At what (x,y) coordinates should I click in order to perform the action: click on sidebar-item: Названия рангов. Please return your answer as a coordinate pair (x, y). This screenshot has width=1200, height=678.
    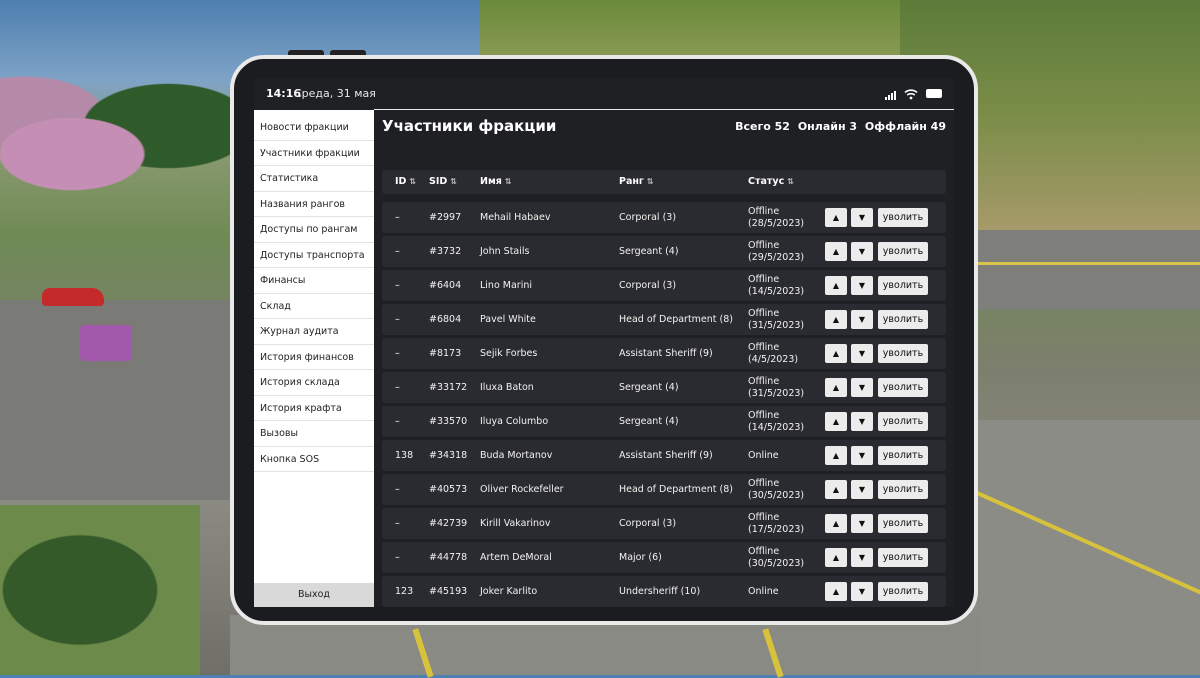
    Looking at the image, I should click on (314, 204).